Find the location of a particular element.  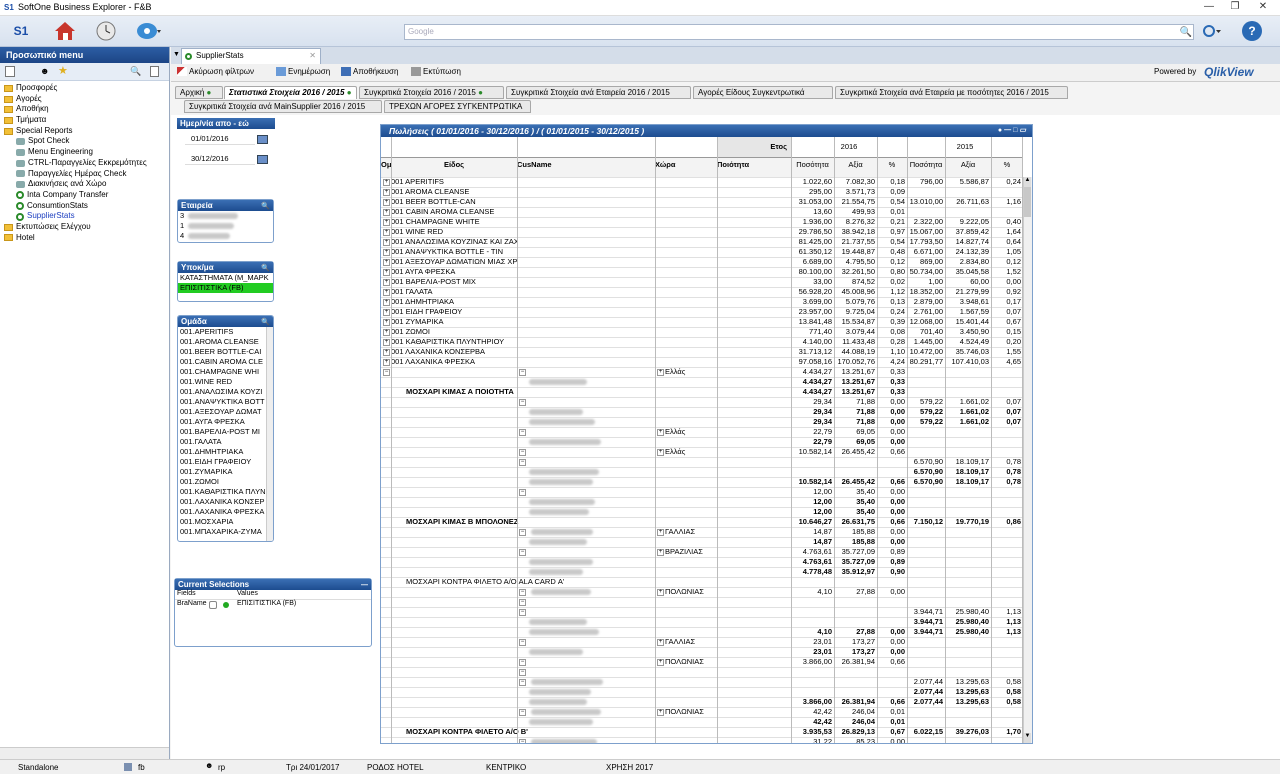

listbox-row: 3 is located at coordinates (225, 216).